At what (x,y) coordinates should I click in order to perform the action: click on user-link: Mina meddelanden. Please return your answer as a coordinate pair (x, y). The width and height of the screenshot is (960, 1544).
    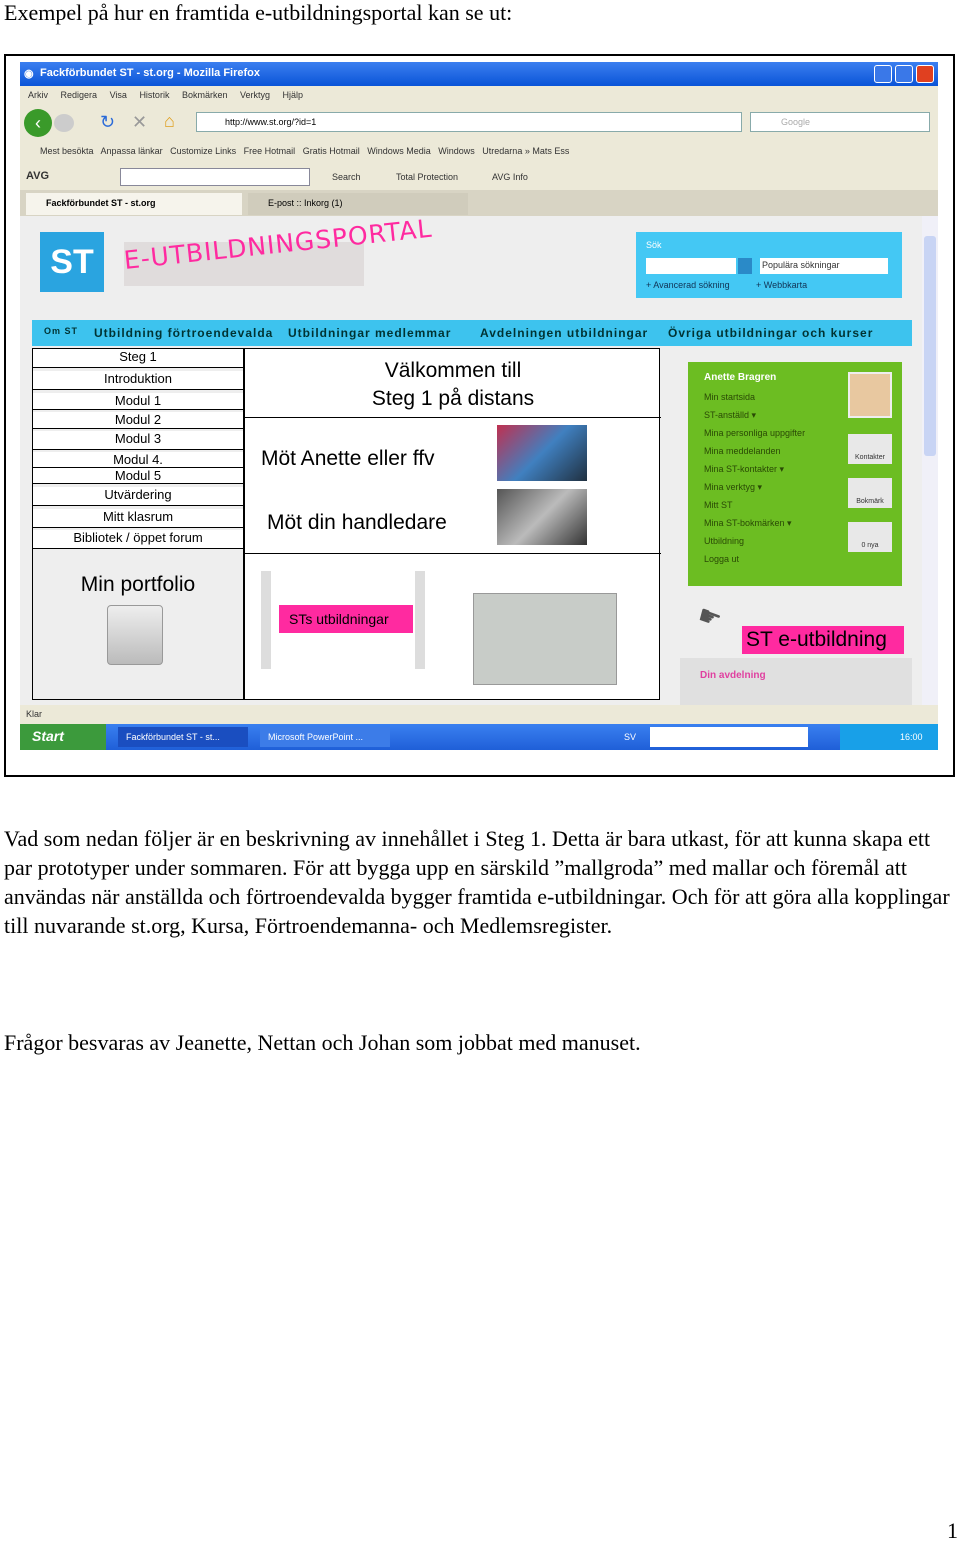
    Looking at the image, I should click on (742, 451).